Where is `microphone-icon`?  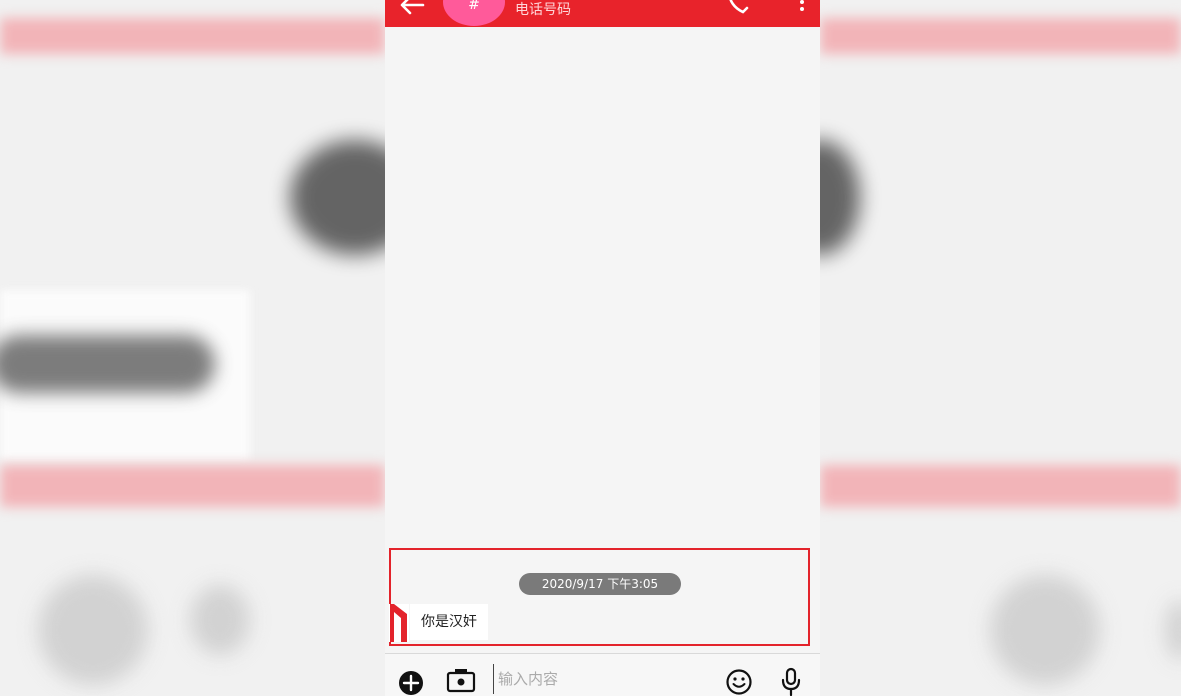
microphone-icon is located at coordinates (791, 681).